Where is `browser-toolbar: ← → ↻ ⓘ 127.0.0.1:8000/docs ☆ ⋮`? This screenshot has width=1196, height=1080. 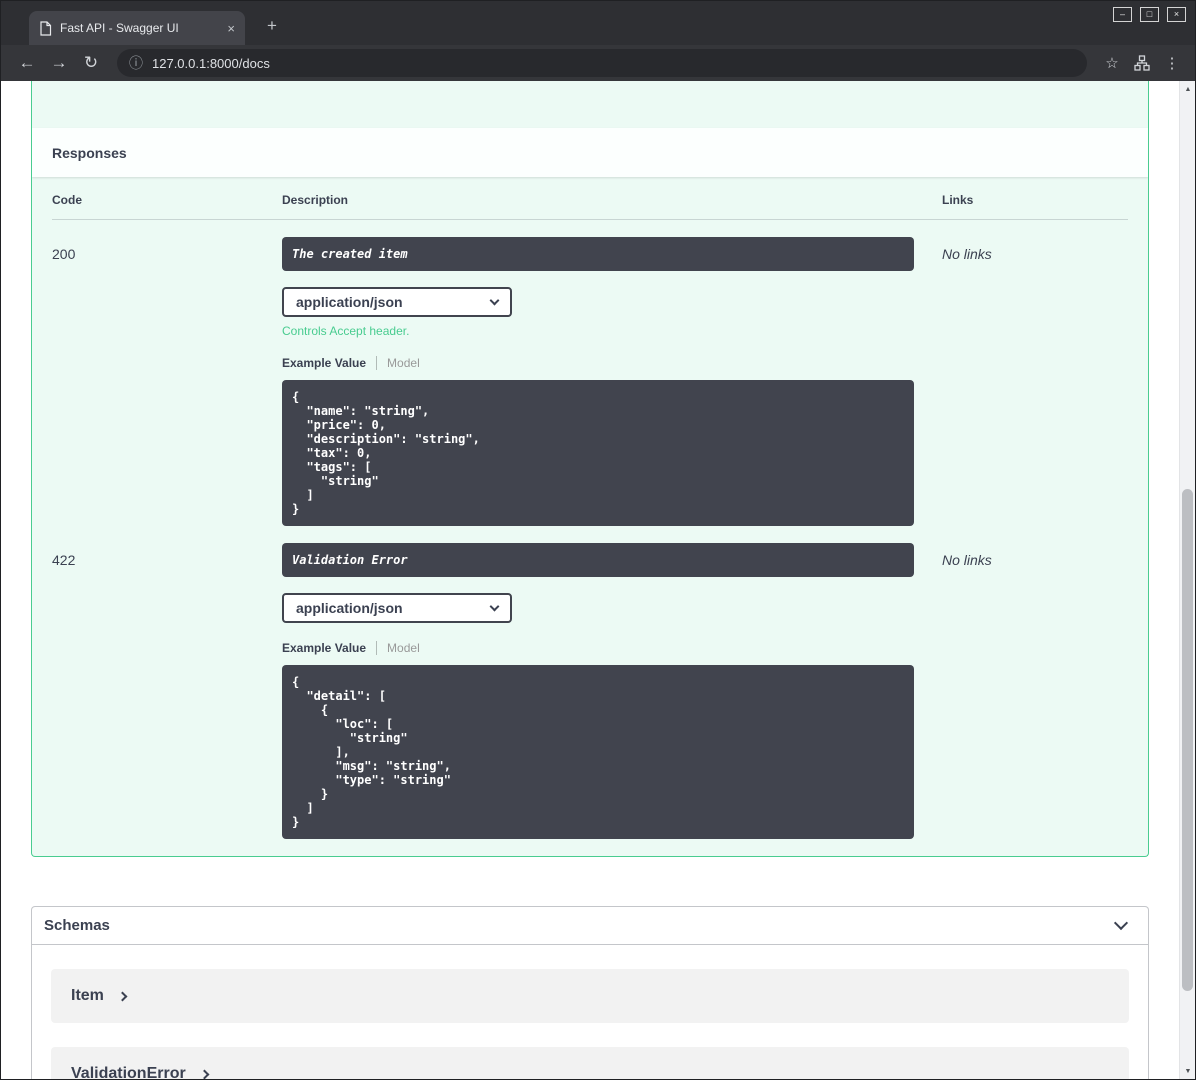
browser-toolbar: ← → ↻ ⓘ 127.0.0.1:8000/docs ☆ ⋮ is located at coordinates (598, 63).